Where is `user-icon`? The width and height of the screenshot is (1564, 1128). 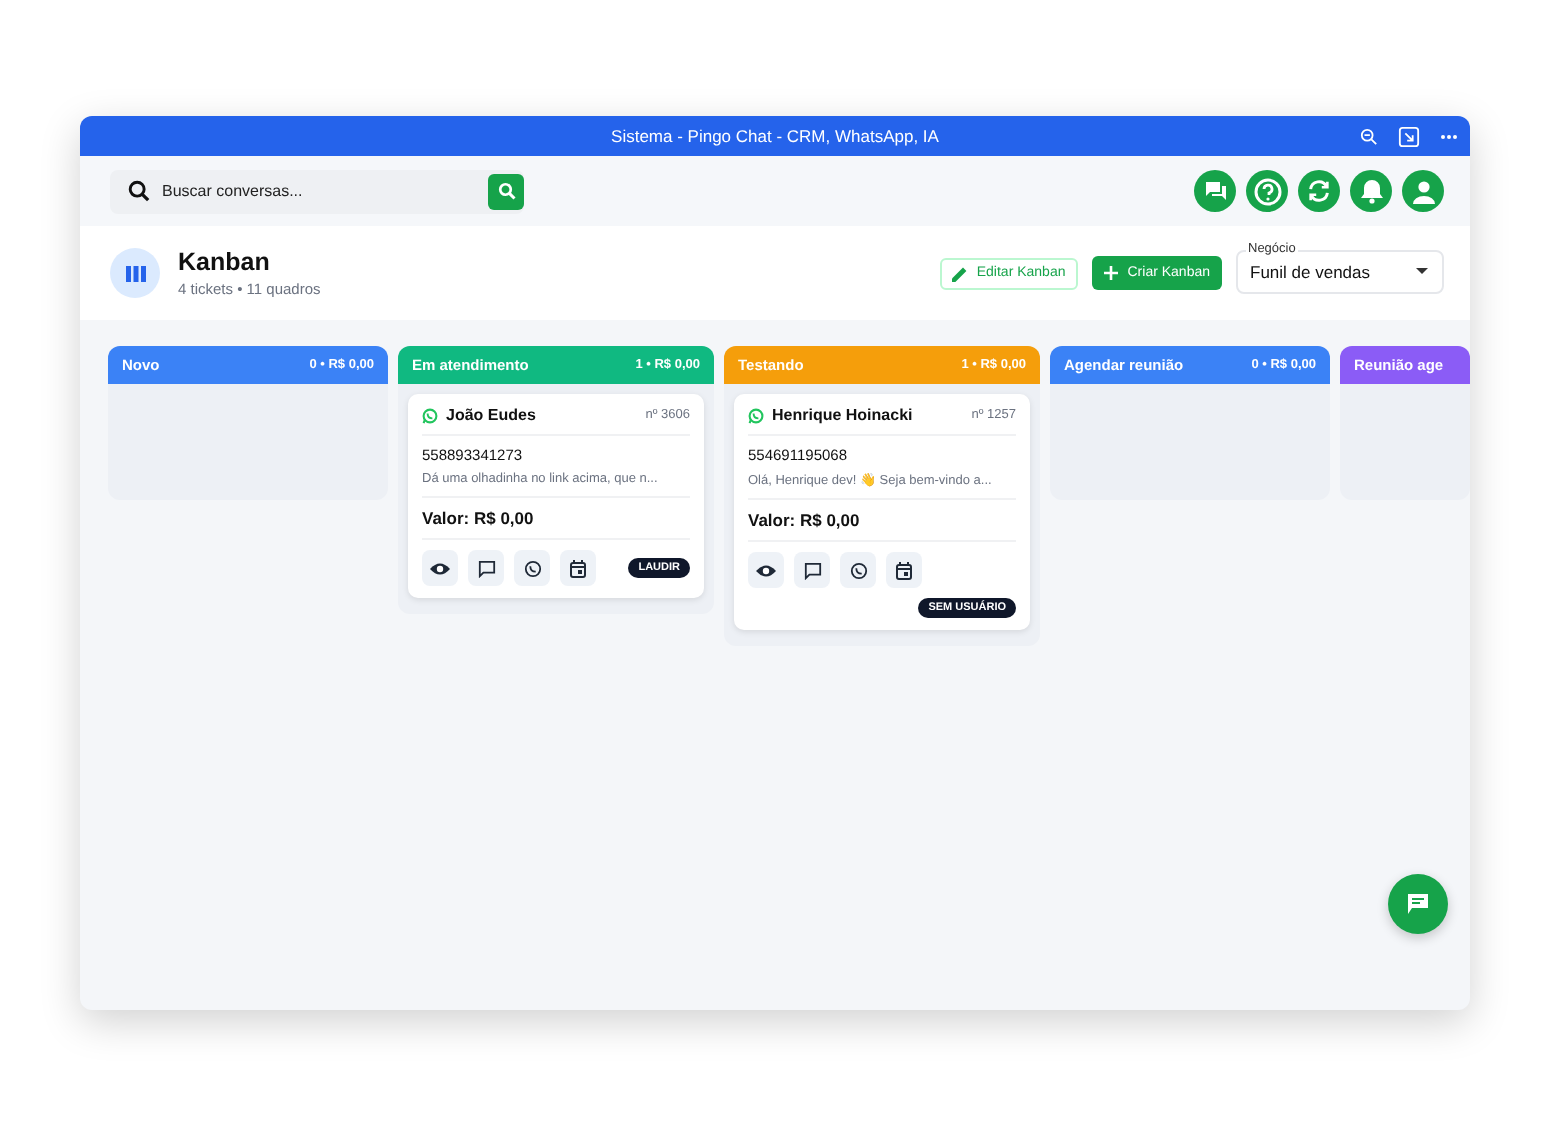 user-icon is located at coordinates (1423, 191).